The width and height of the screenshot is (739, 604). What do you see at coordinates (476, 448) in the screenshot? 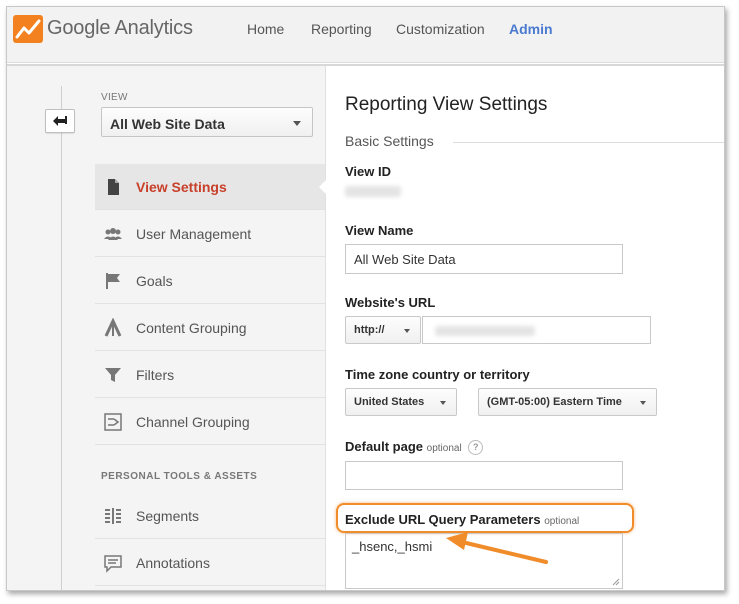
I see `help-icon: ?` at bounding box center [476, 448].